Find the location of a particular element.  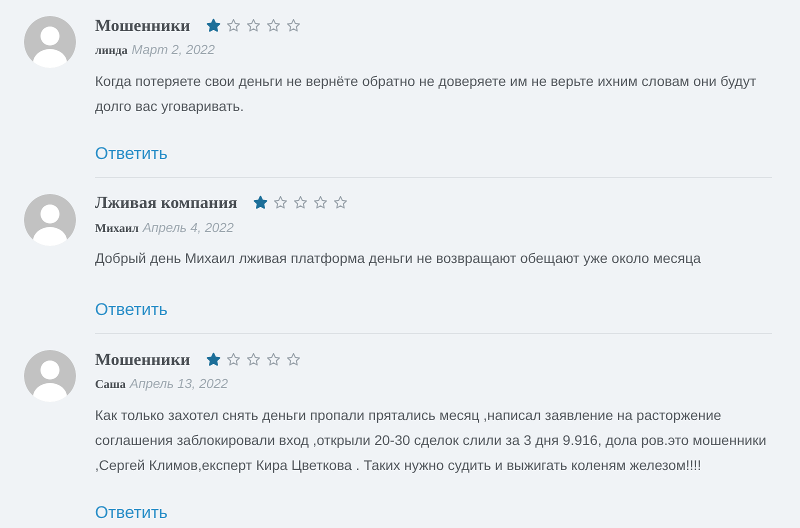

comment-date: Апрель 4, 2022 is located at coordinates (188, 227).